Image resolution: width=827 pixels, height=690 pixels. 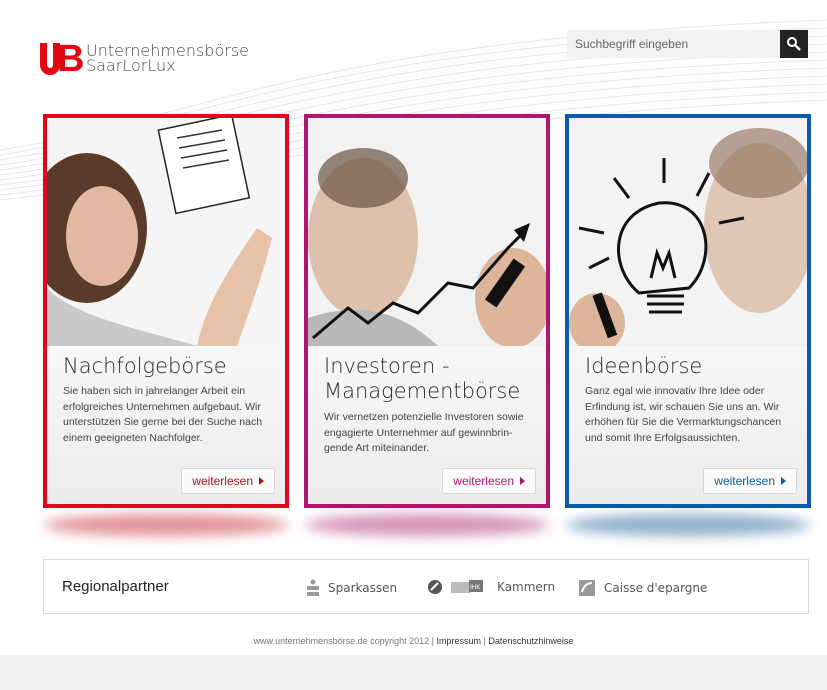 What do you see at coordinates (413, 672) in the screenshot?
I see `bottom-band` at bounding box center [413, 672].